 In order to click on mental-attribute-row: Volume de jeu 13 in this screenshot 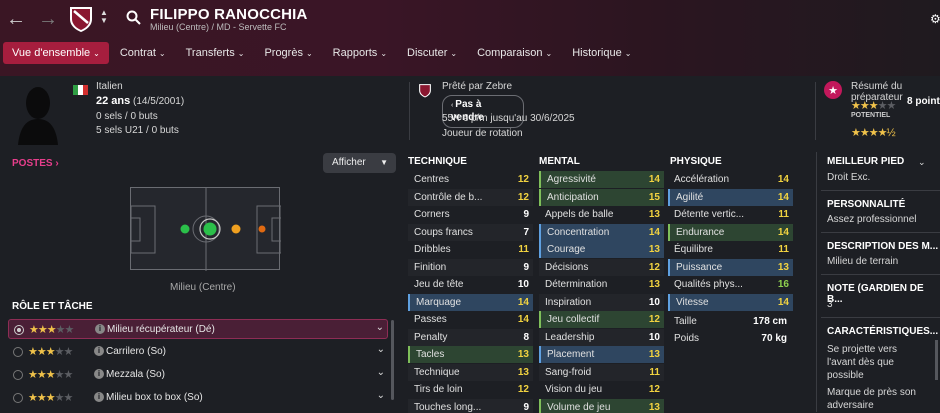, I will do `click(601, 405)`.